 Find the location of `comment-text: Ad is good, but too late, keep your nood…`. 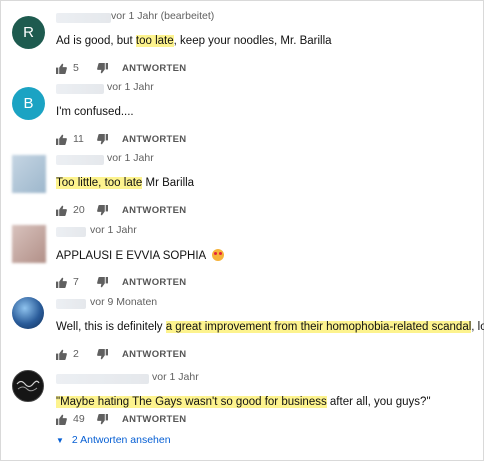

comment-text: Ad is good, but too late, keep your nood… is located at coordinates (194, 41).